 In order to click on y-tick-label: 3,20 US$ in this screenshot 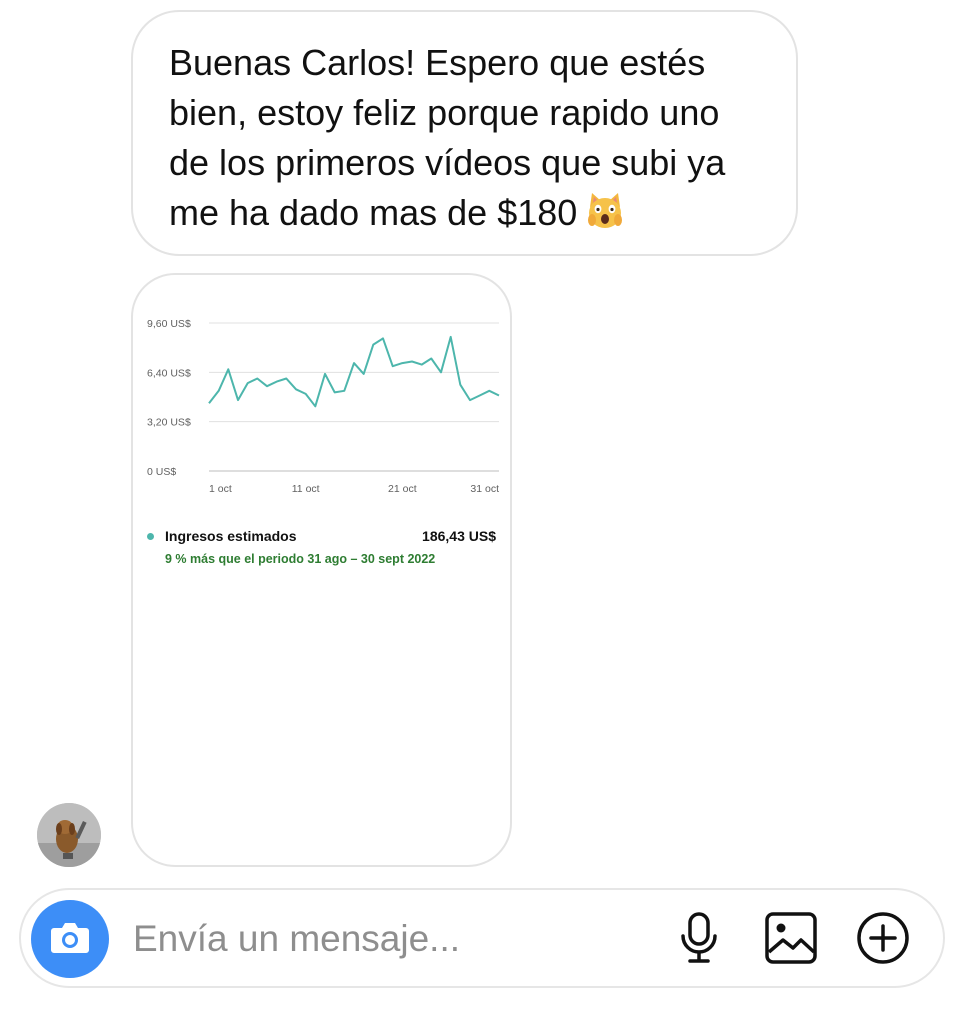, I will do `click(169, 423)`.